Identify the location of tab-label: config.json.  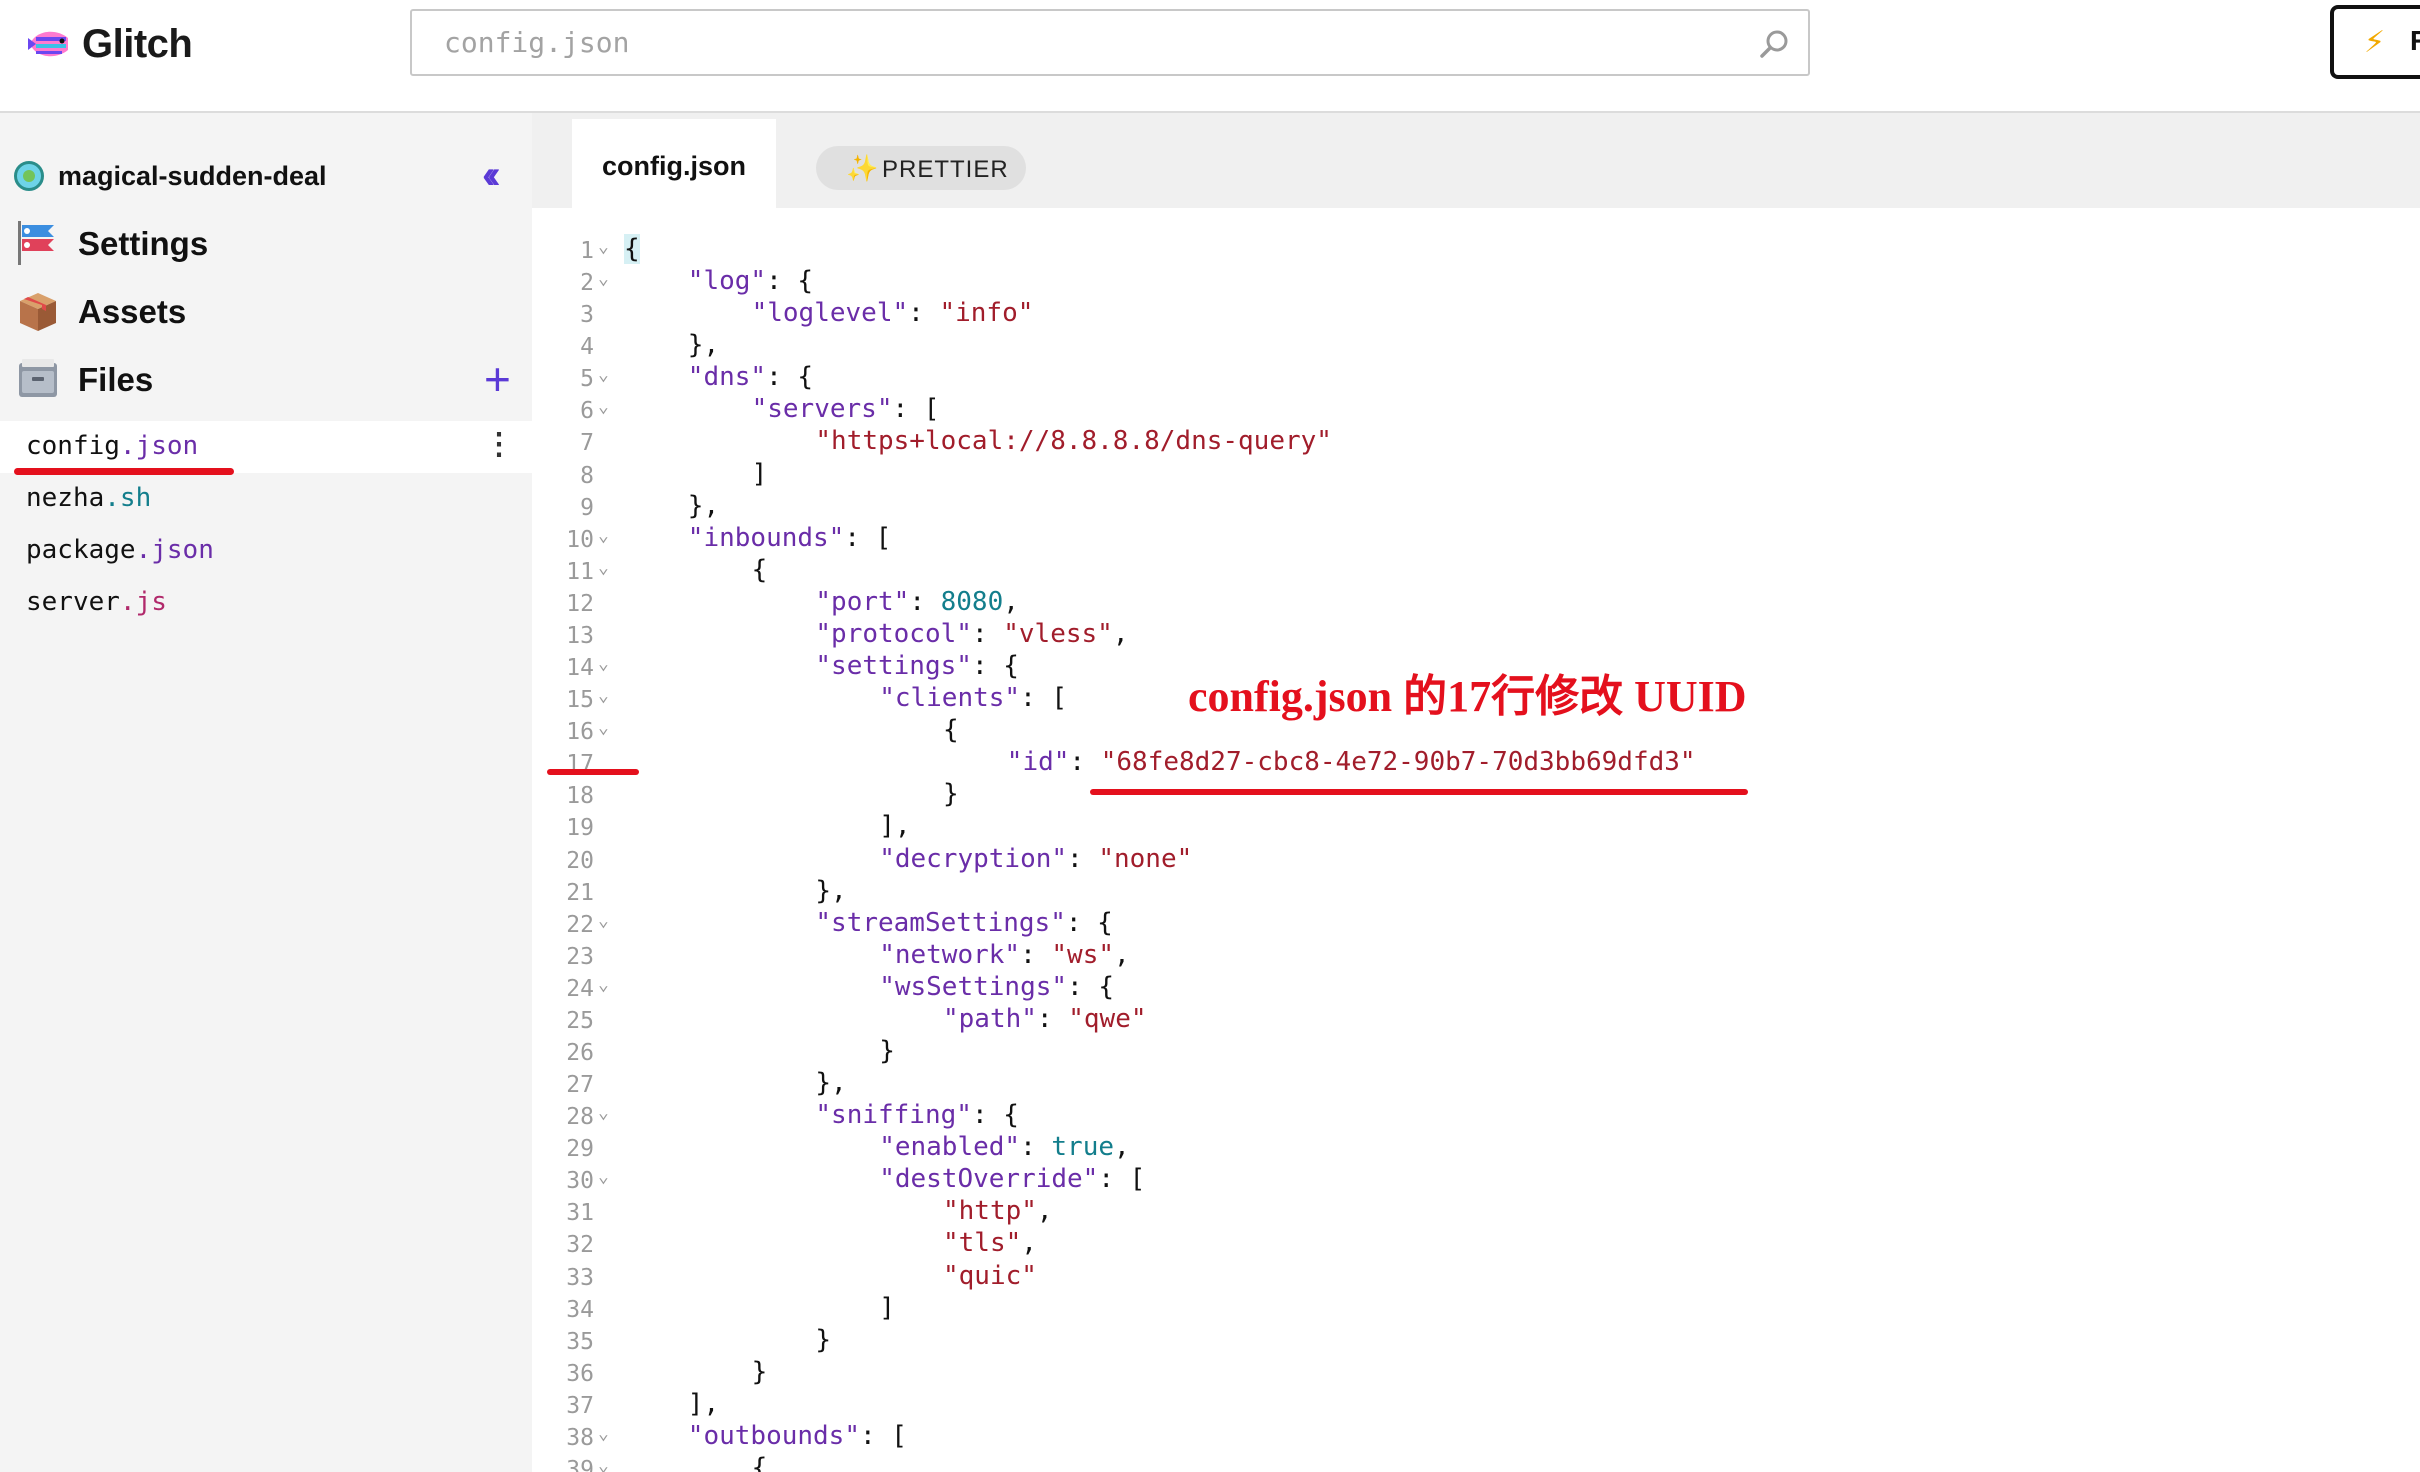
(674, 166).